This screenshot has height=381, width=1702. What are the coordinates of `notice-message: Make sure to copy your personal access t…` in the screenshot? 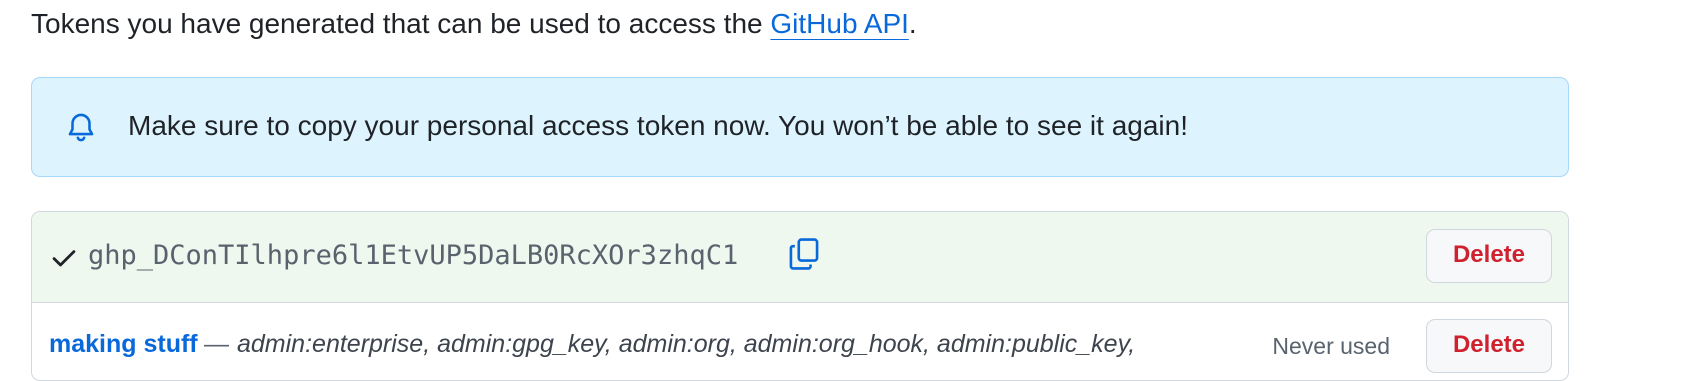 It's located at (658, 125).